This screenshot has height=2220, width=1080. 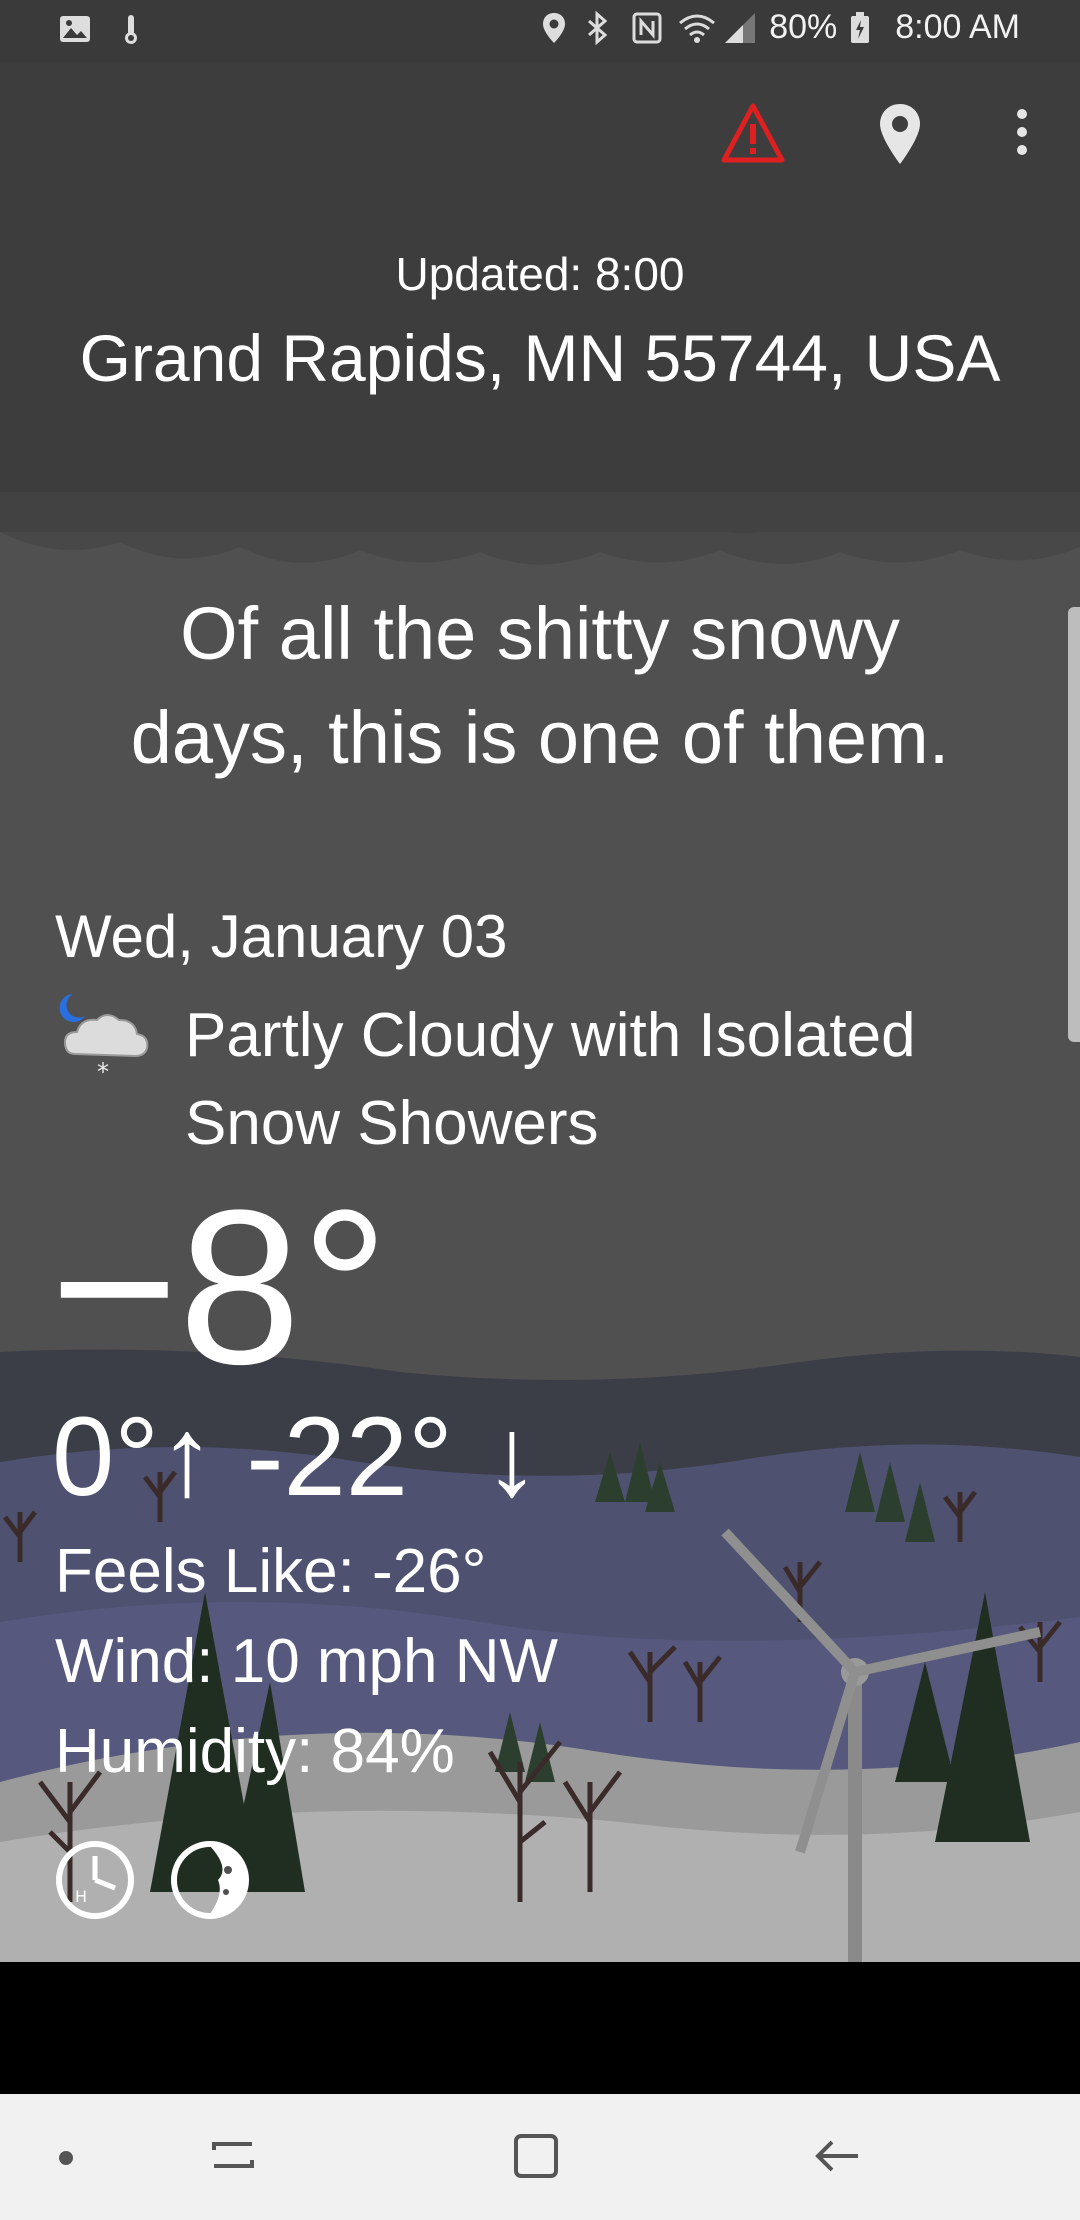 I want to click on feels-like: Feels Like: -26°, so click(x=271, y=1571).